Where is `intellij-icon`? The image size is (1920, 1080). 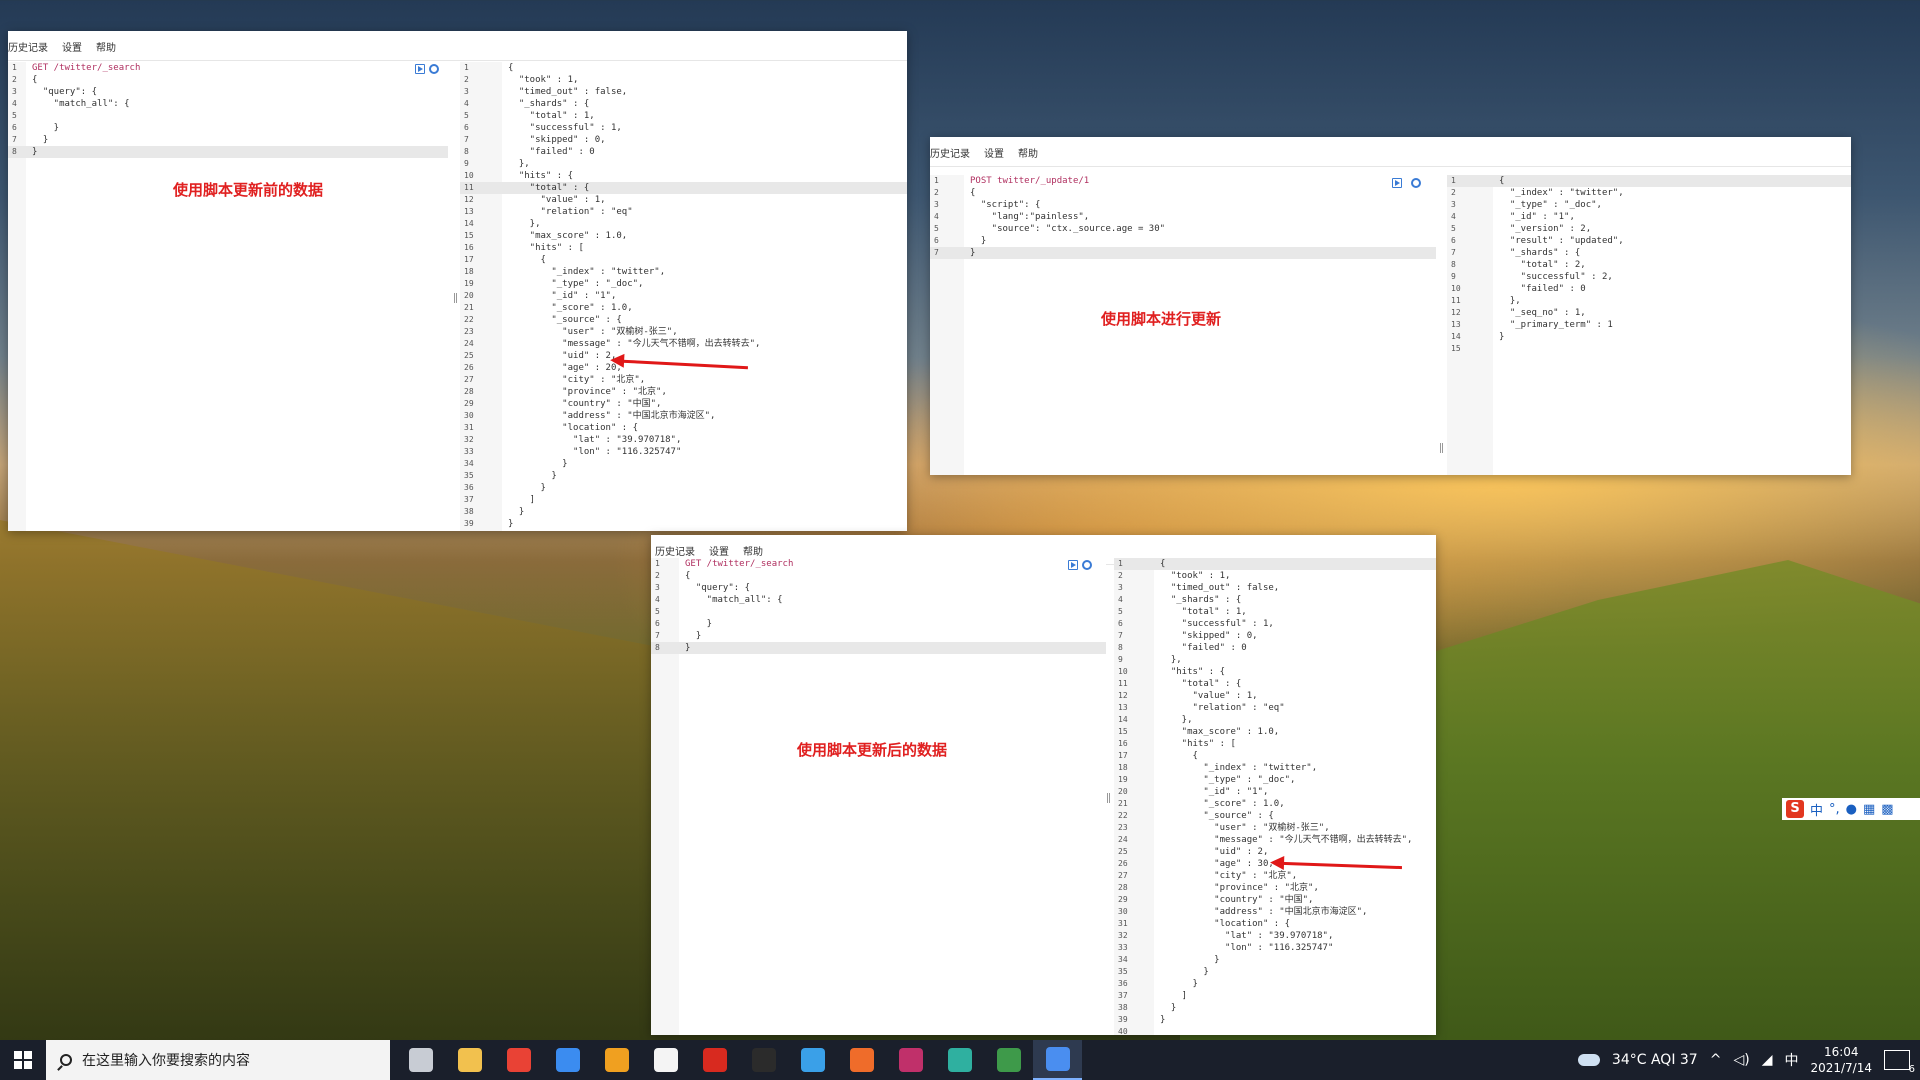
intellij-icon is located at coordinates (910, 1060).